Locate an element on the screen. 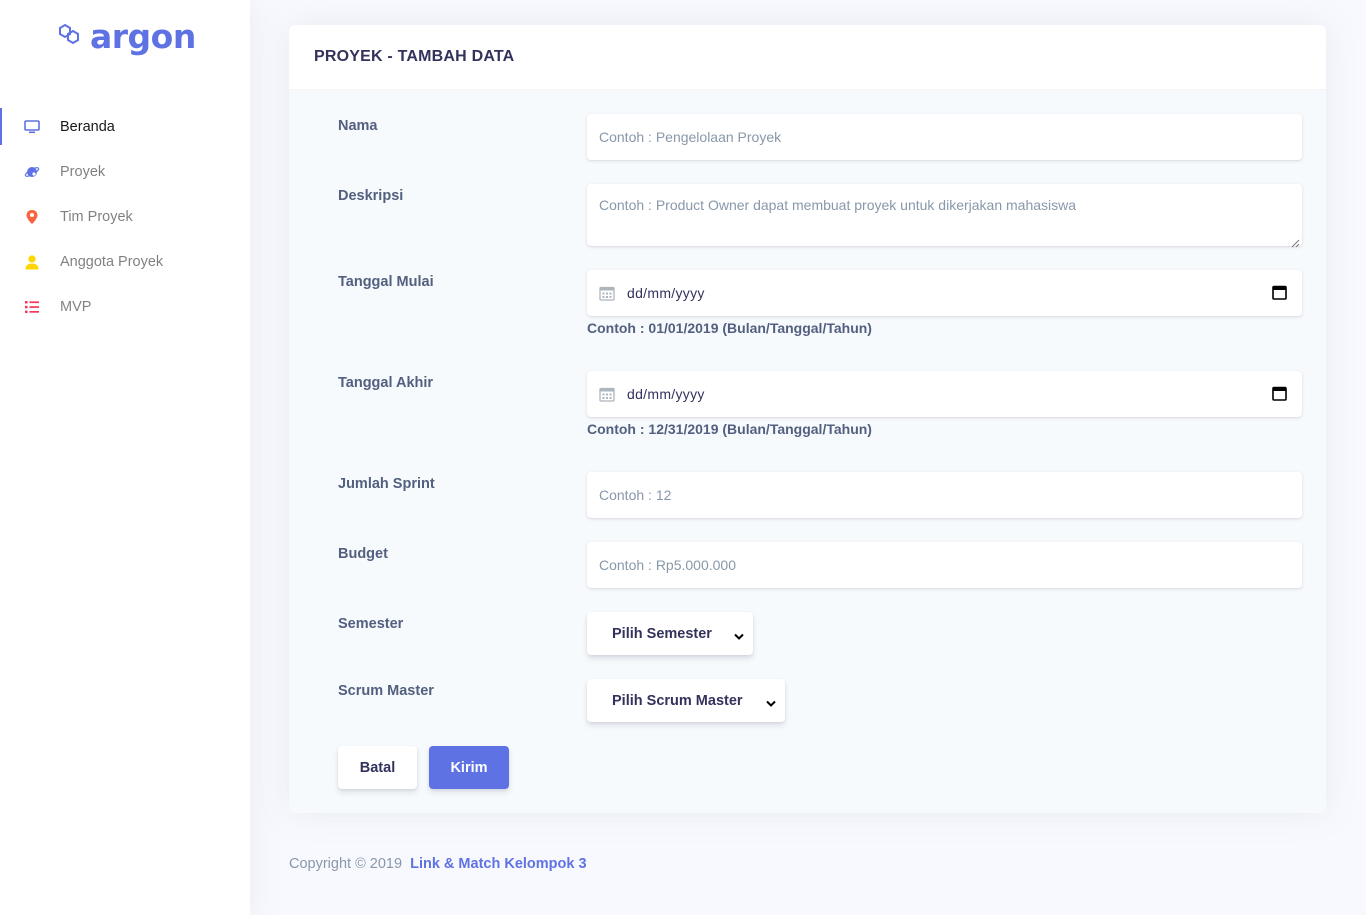 The image size is (1366, 915). scrum-master-label: Scrum Master is located at coordinates (386, 691).